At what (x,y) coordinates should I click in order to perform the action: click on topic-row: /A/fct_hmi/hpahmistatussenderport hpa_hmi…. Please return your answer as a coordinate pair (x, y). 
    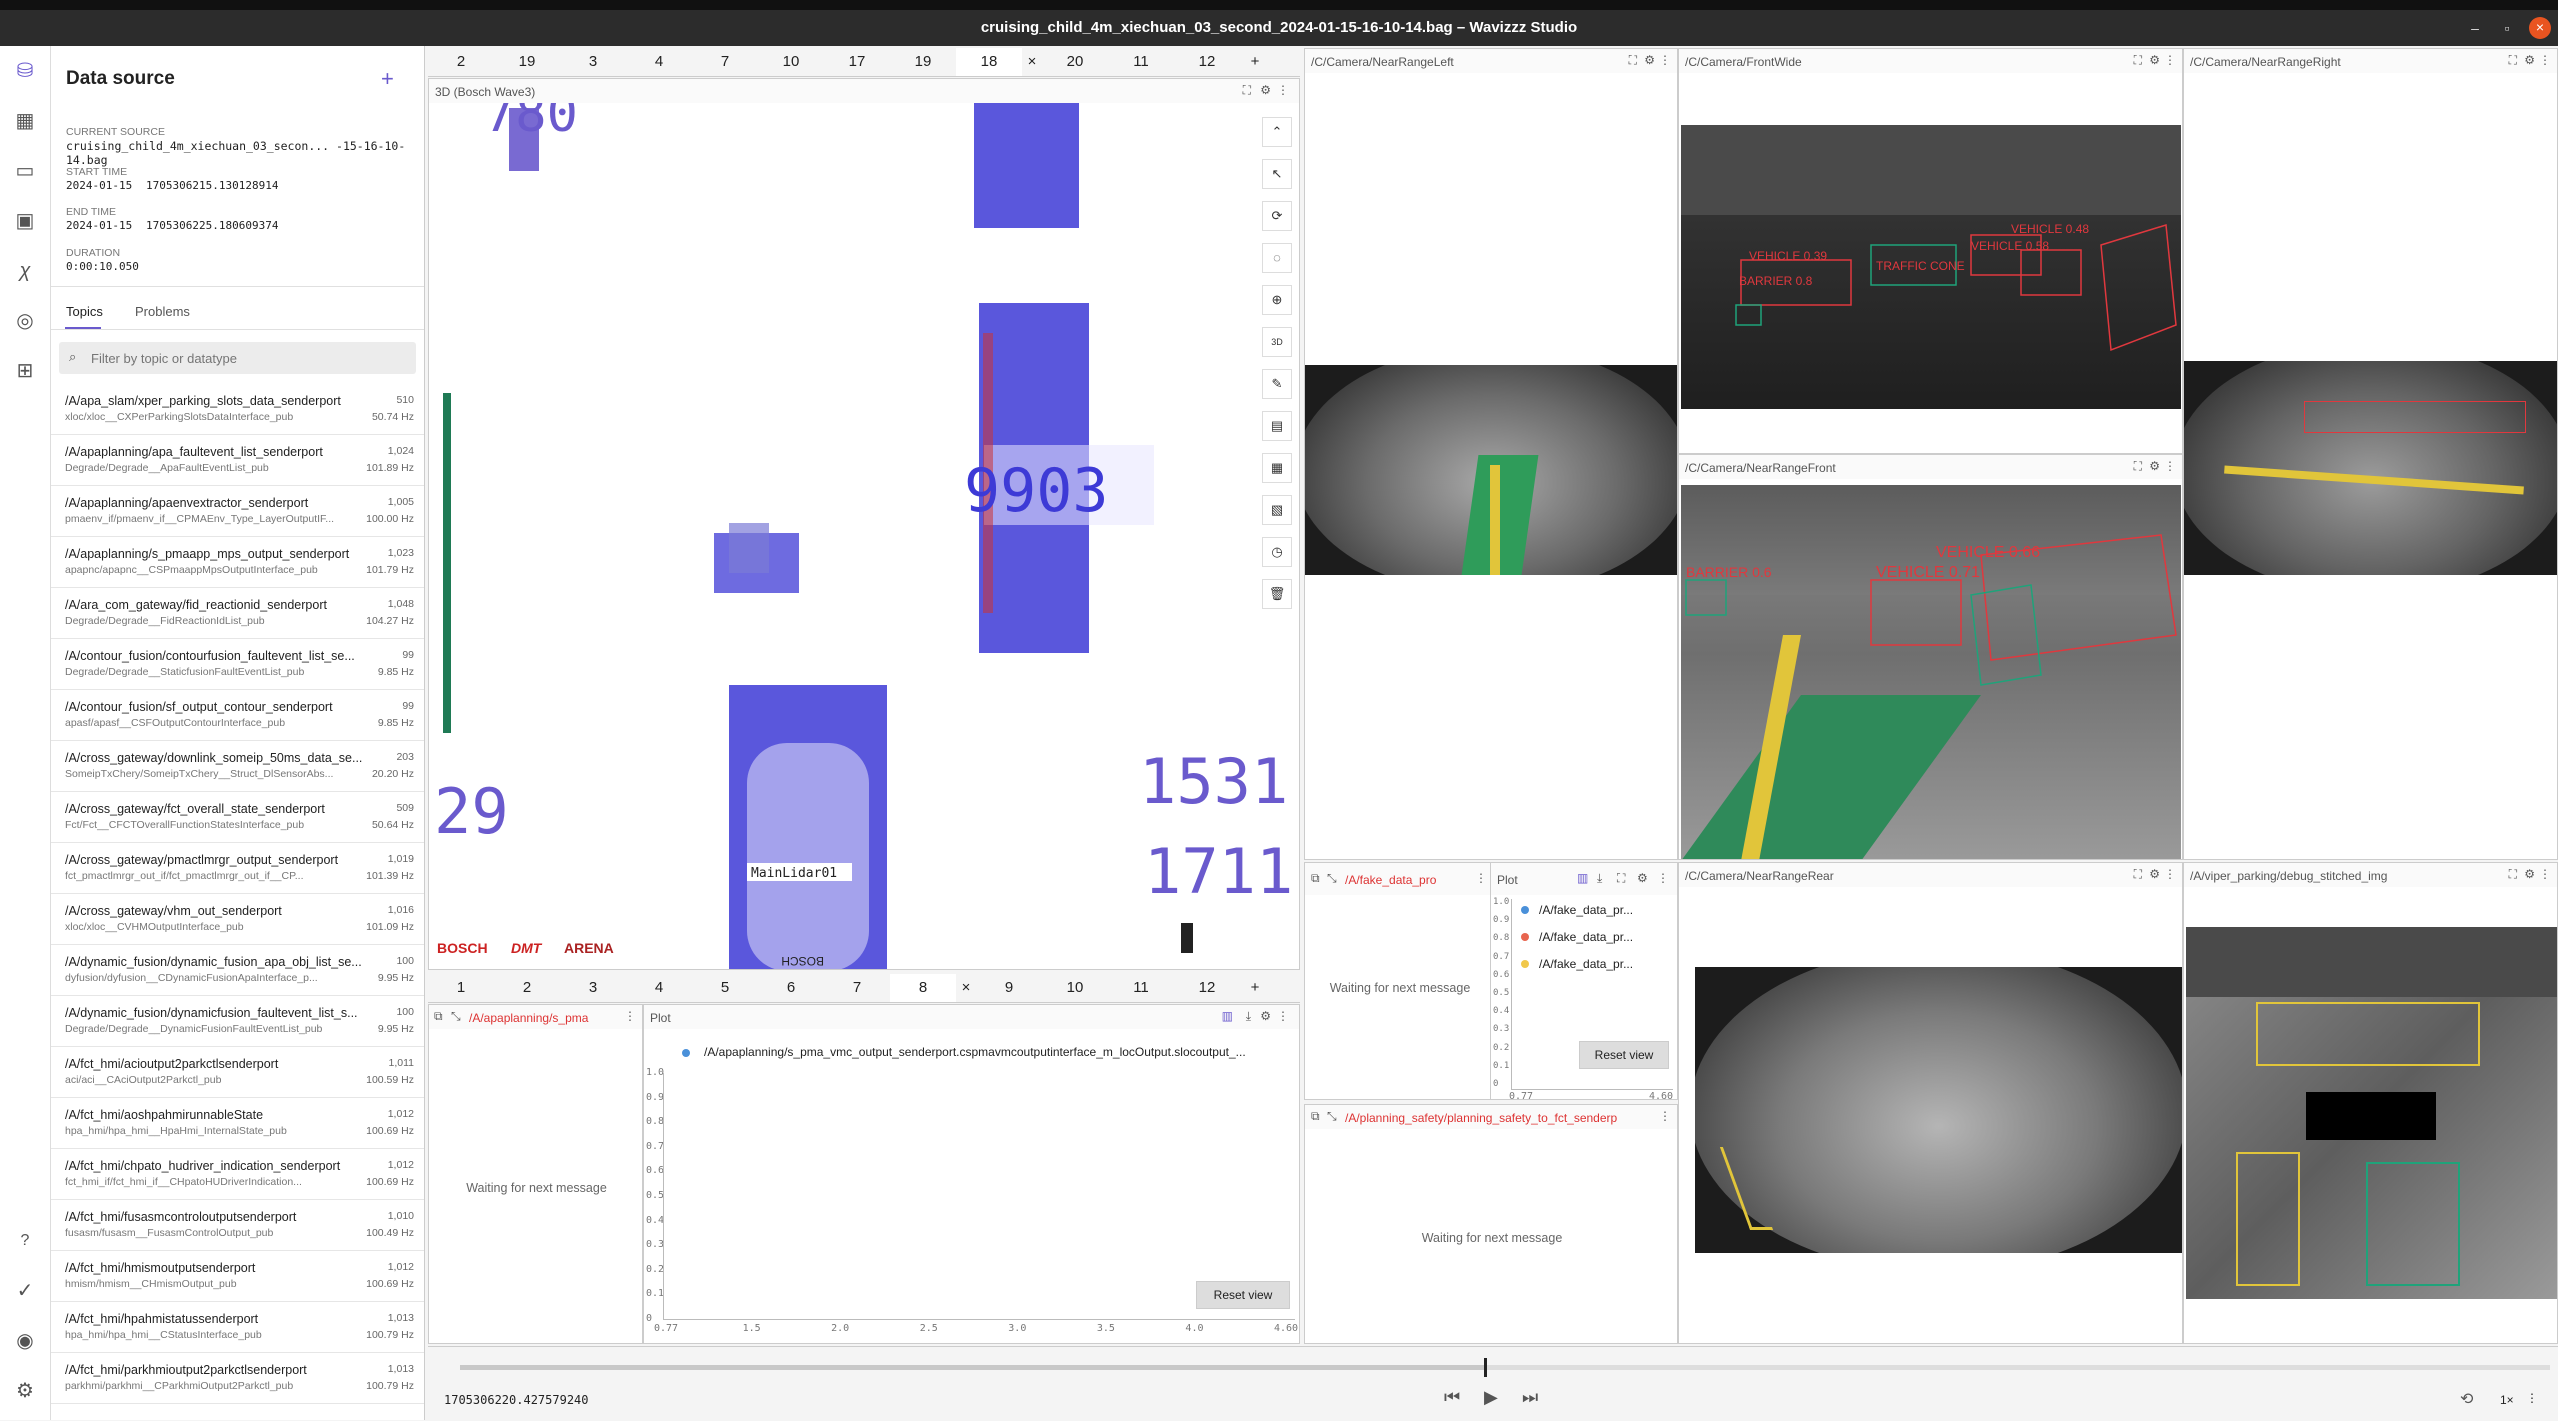
    Looking at the image, I should click on (237, 1327).